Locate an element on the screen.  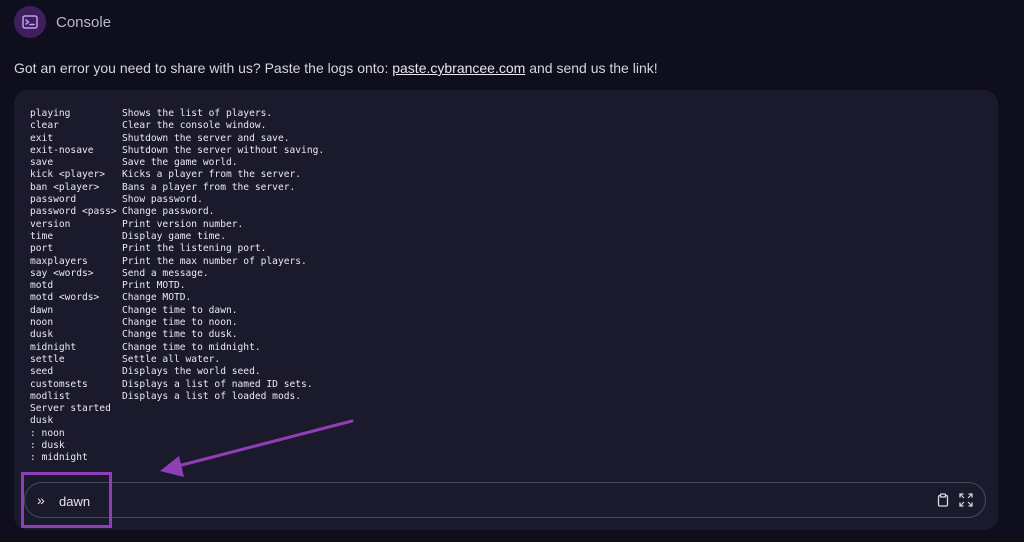
log-description: Send a message. is located at coordinates (165, 273).